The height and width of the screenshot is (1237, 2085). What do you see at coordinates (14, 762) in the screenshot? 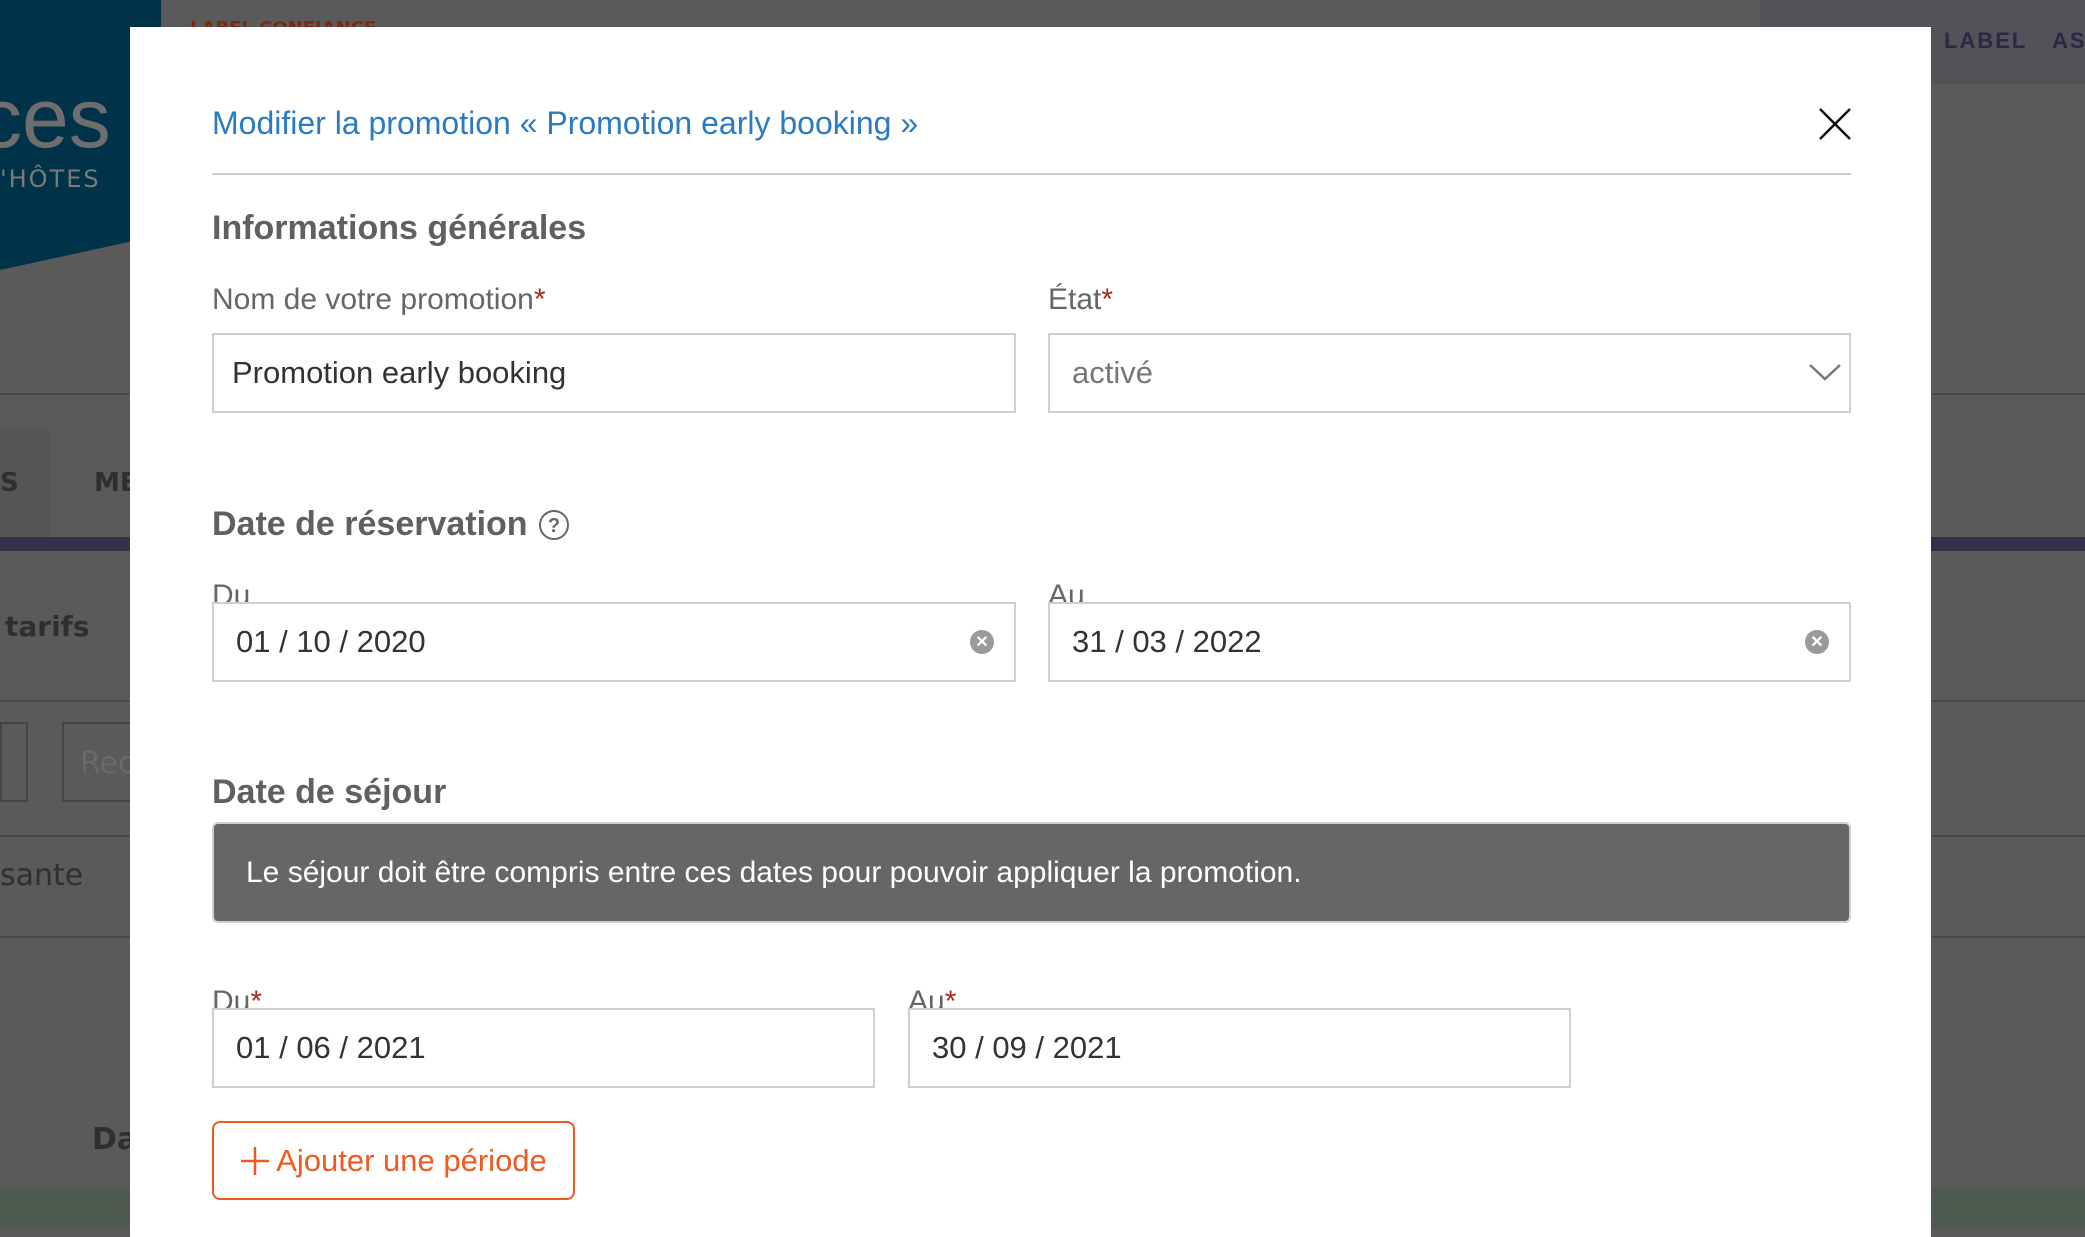
I see `bg-checkbox` at bounding box center [14, 762].